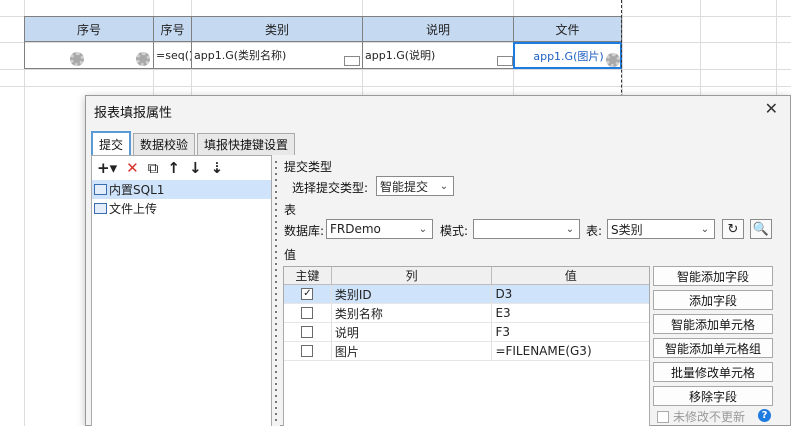 This screenshot has width=791, height=426. Describe the element at coordinates (111, 143) in the screenshot. I see `tab-submit: 提交` at that location.